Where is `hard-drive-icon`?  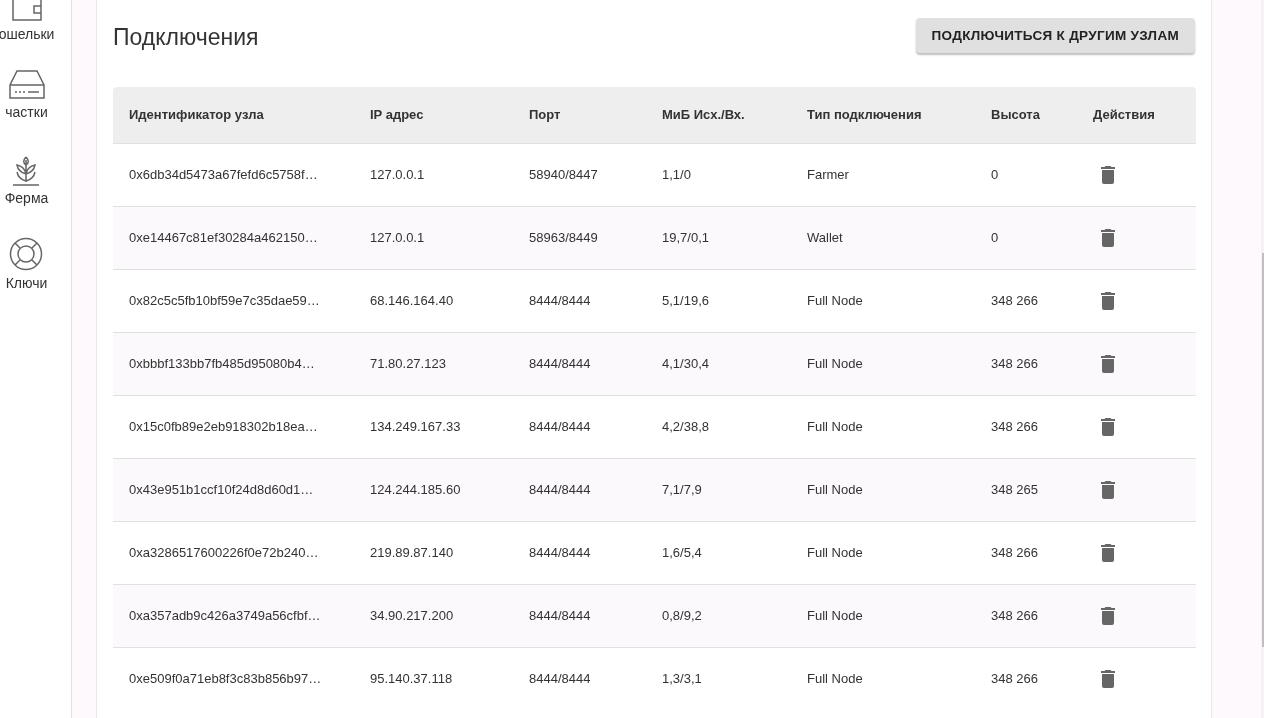 hard-drive-icon is located at coordinates (26, 85).